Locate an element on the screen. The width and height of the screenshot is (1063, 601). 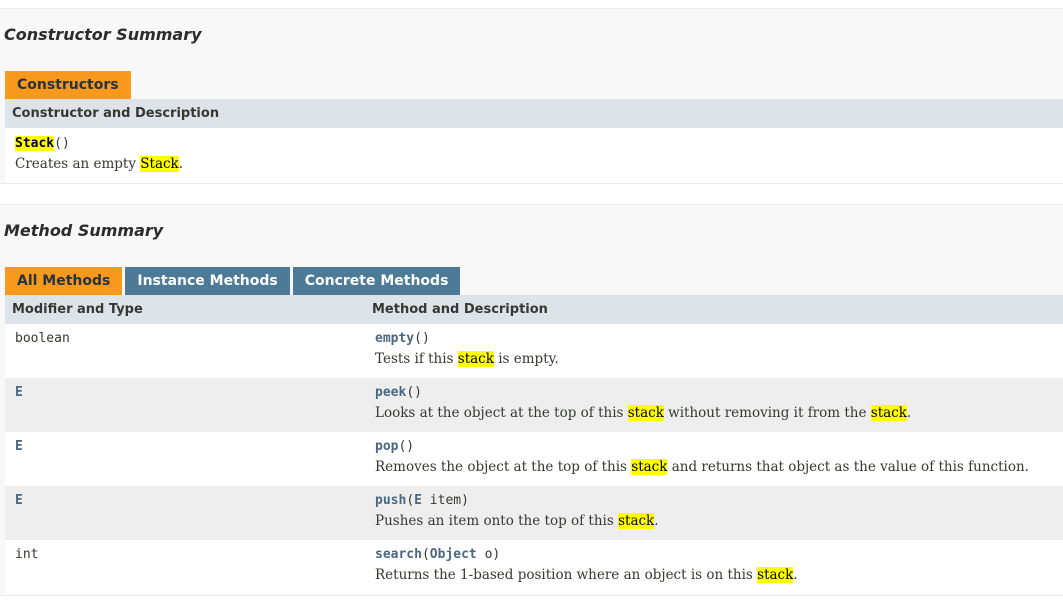
method-cell: empty() Tests if this stack is empty. is located at coordinates (714, 351).